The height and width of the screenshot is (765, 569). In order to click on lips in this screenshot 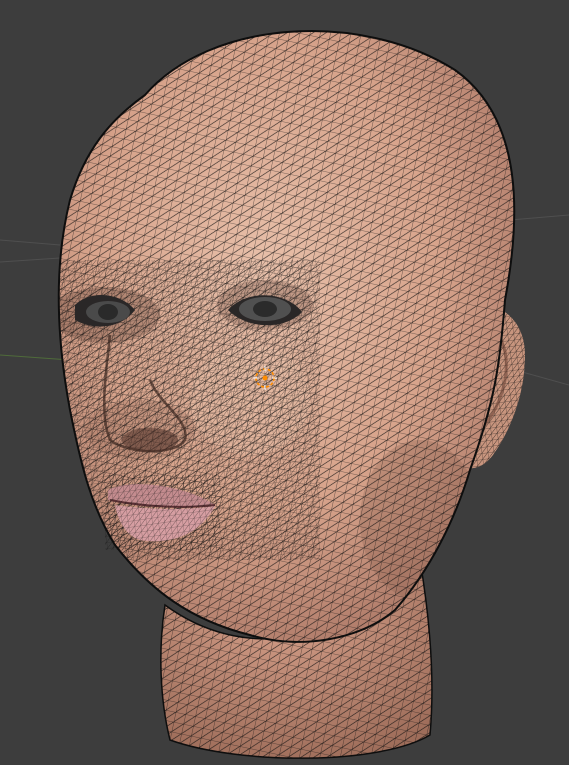, I will do `click(162, 512)`.